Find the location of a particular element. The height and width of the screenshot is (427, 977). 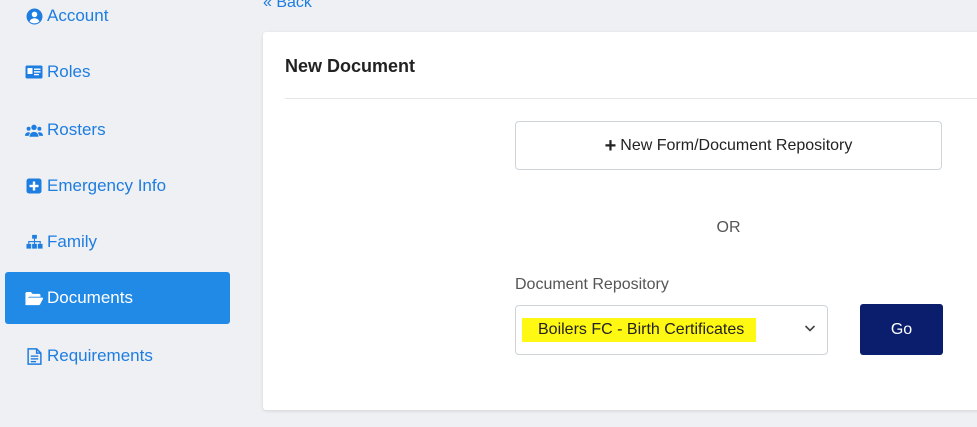

page-title: New Document is located at coordinates (350, 66).